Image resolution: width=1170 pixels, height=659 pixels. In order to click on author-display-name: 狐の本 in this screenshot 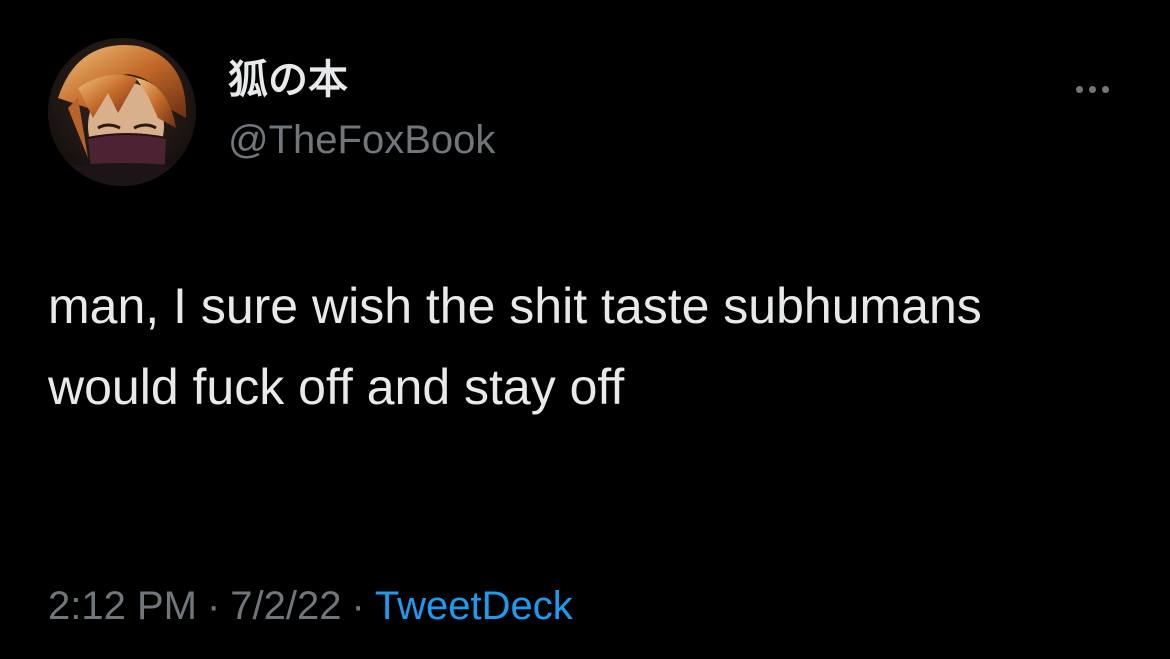, I will do `click(288, 80)`.